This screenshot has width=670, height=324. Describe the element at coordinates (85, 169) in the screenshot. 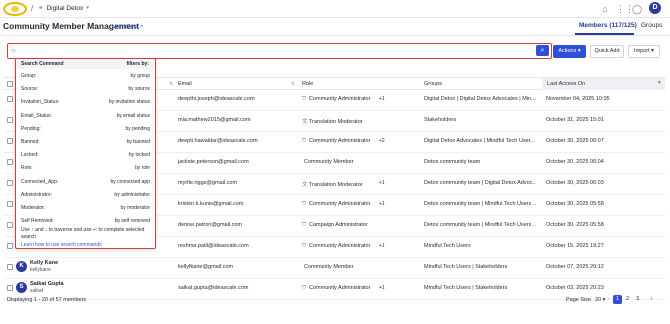

I see `search-command-item: Role: by role` at that location.